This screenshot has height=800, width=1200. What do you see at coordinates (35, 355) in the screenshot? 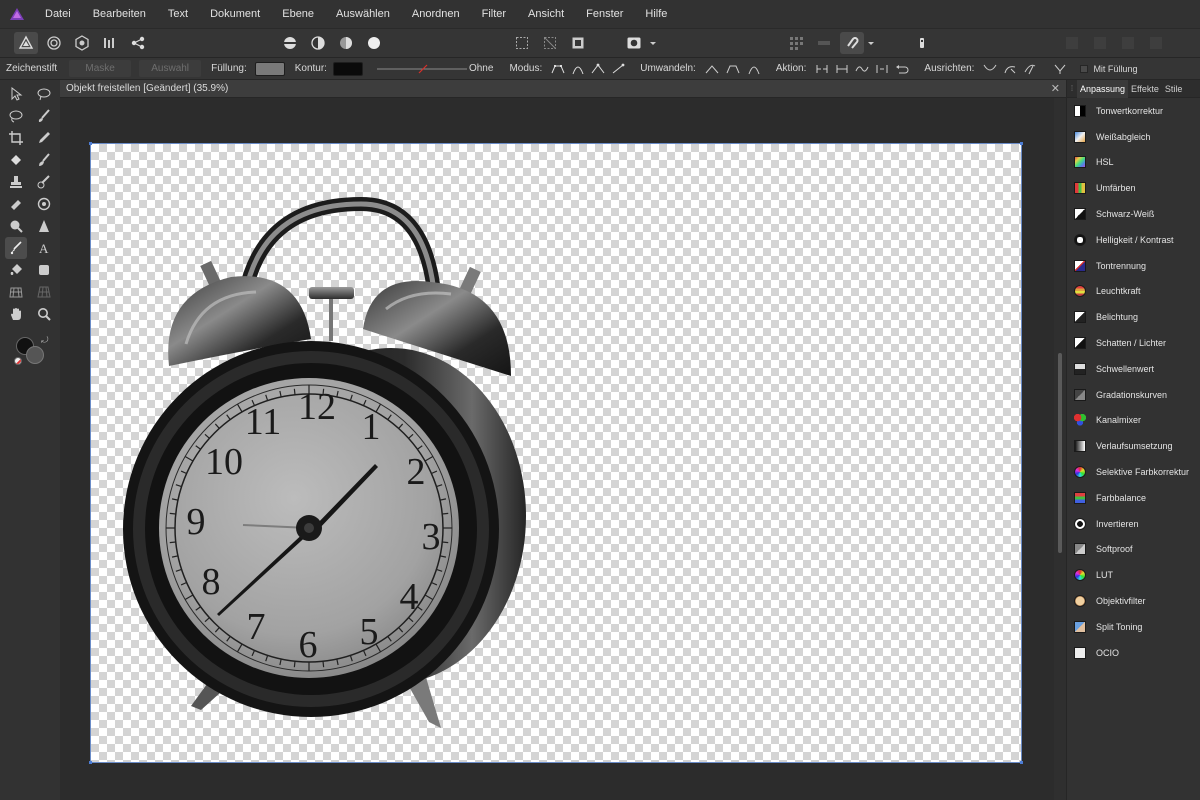
I see `secondary-color-swatch` at bounding box center [35, 355].